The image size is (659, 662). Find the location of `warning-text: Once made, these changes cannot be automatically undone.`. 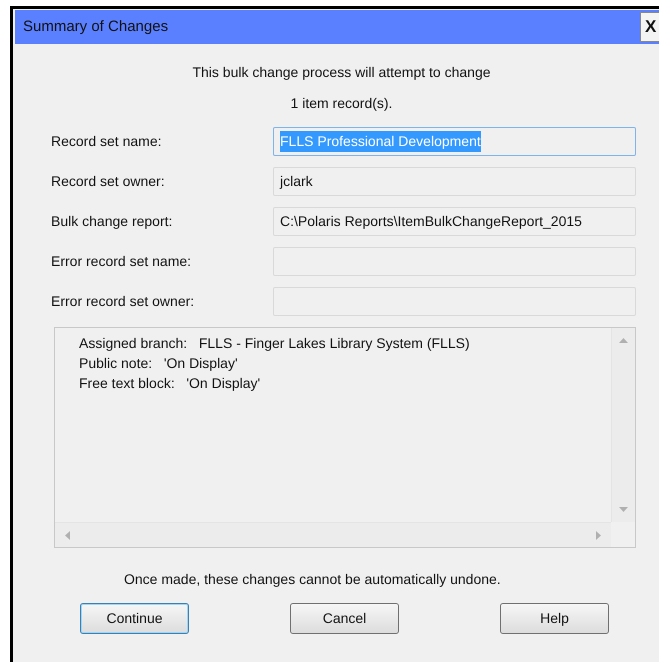

warning-text: Once made, these changes cannot be automatically undone. is located at coordinates (313, 579).